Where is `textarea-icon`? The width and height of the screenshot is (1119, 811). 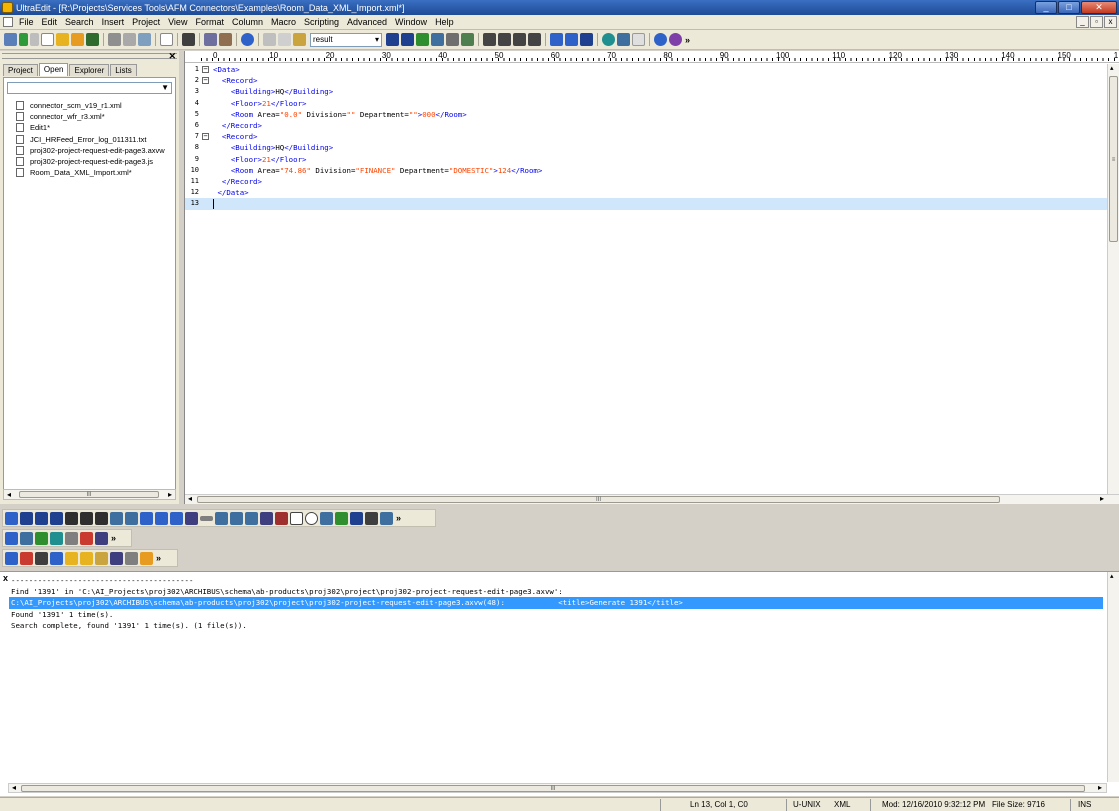 textarea-icon is located at coordinates (251, 518).